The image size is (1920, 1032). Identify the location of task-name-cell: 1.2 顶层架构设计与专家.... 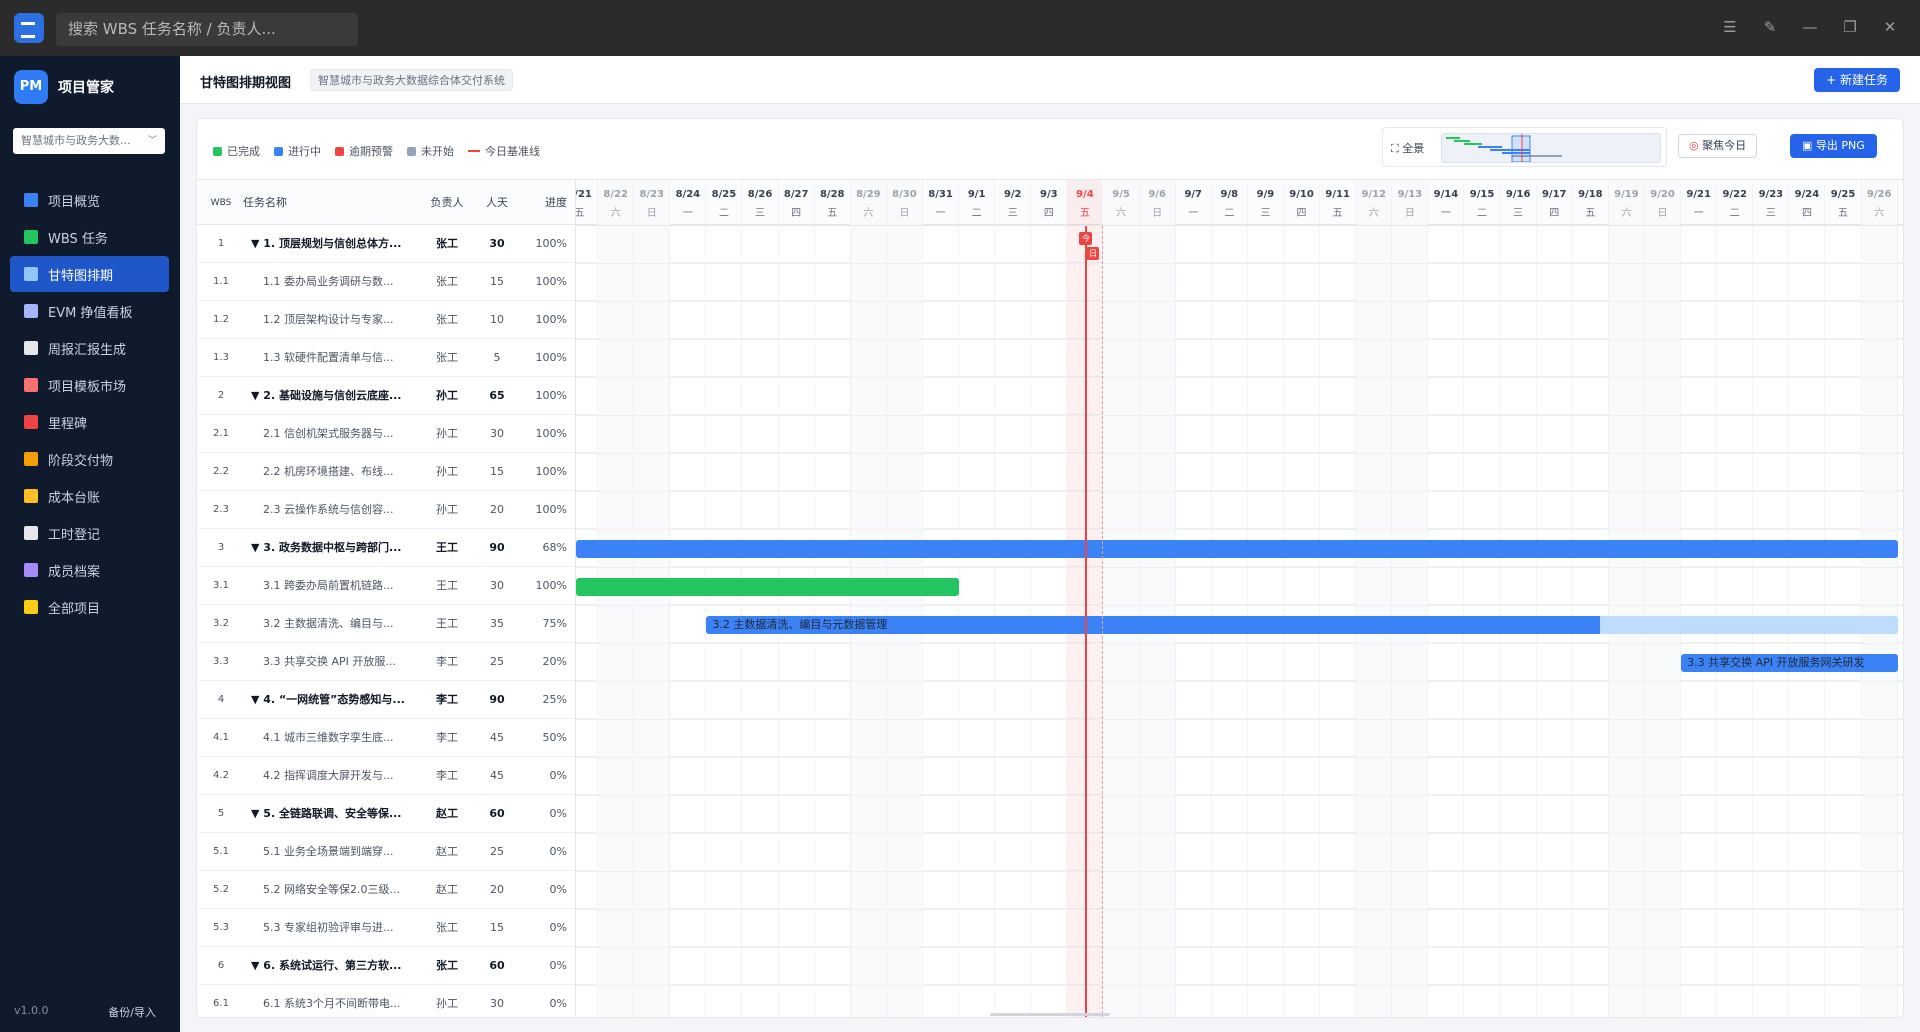
(336, 320).